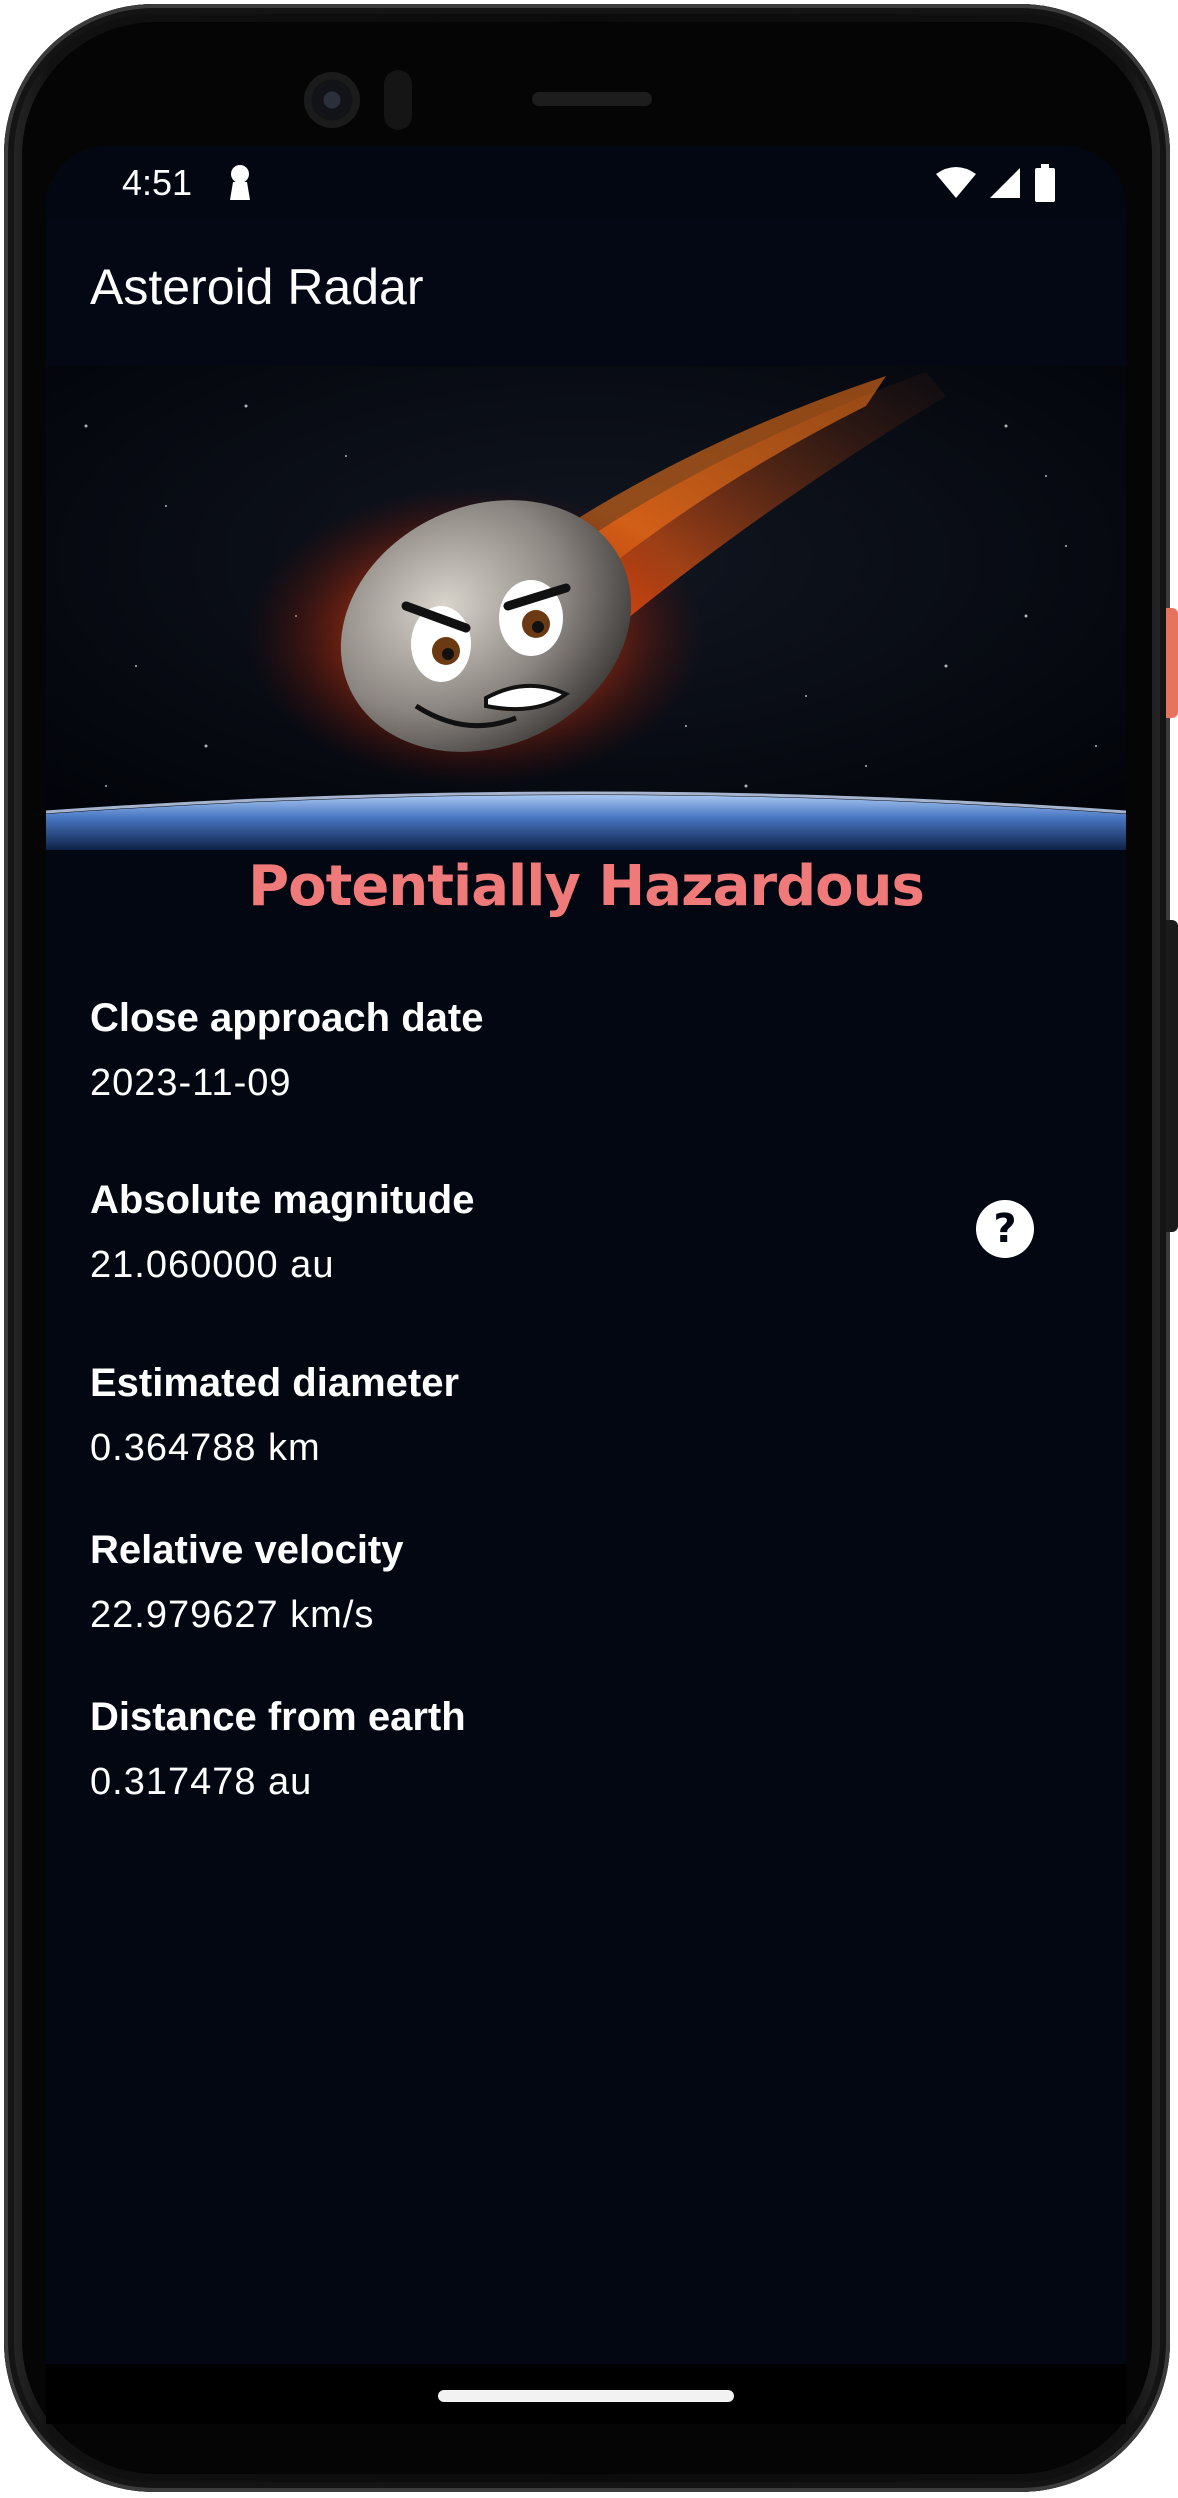  What do you see at coordinates (956, 185) in the screenshot?
I see `wifi-icon` at bounding box center [956, 185].